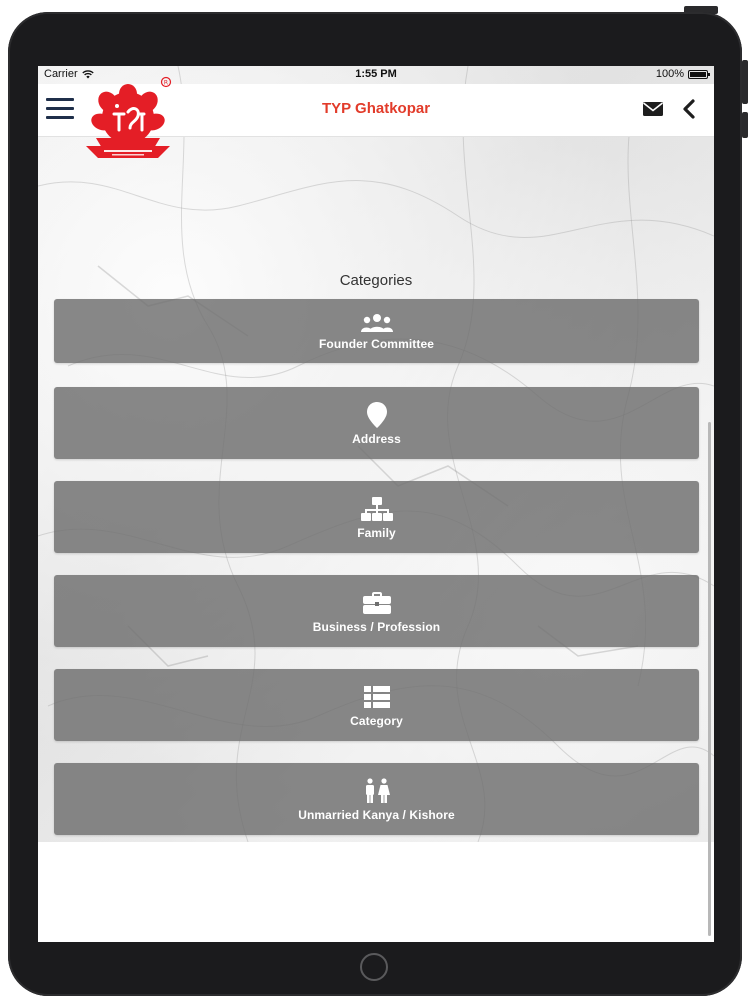 This screenshot has height=1000, width=750. Describe the element at coordinates (128, 121) in the screenshot. I see `app-logo: R` at that location.